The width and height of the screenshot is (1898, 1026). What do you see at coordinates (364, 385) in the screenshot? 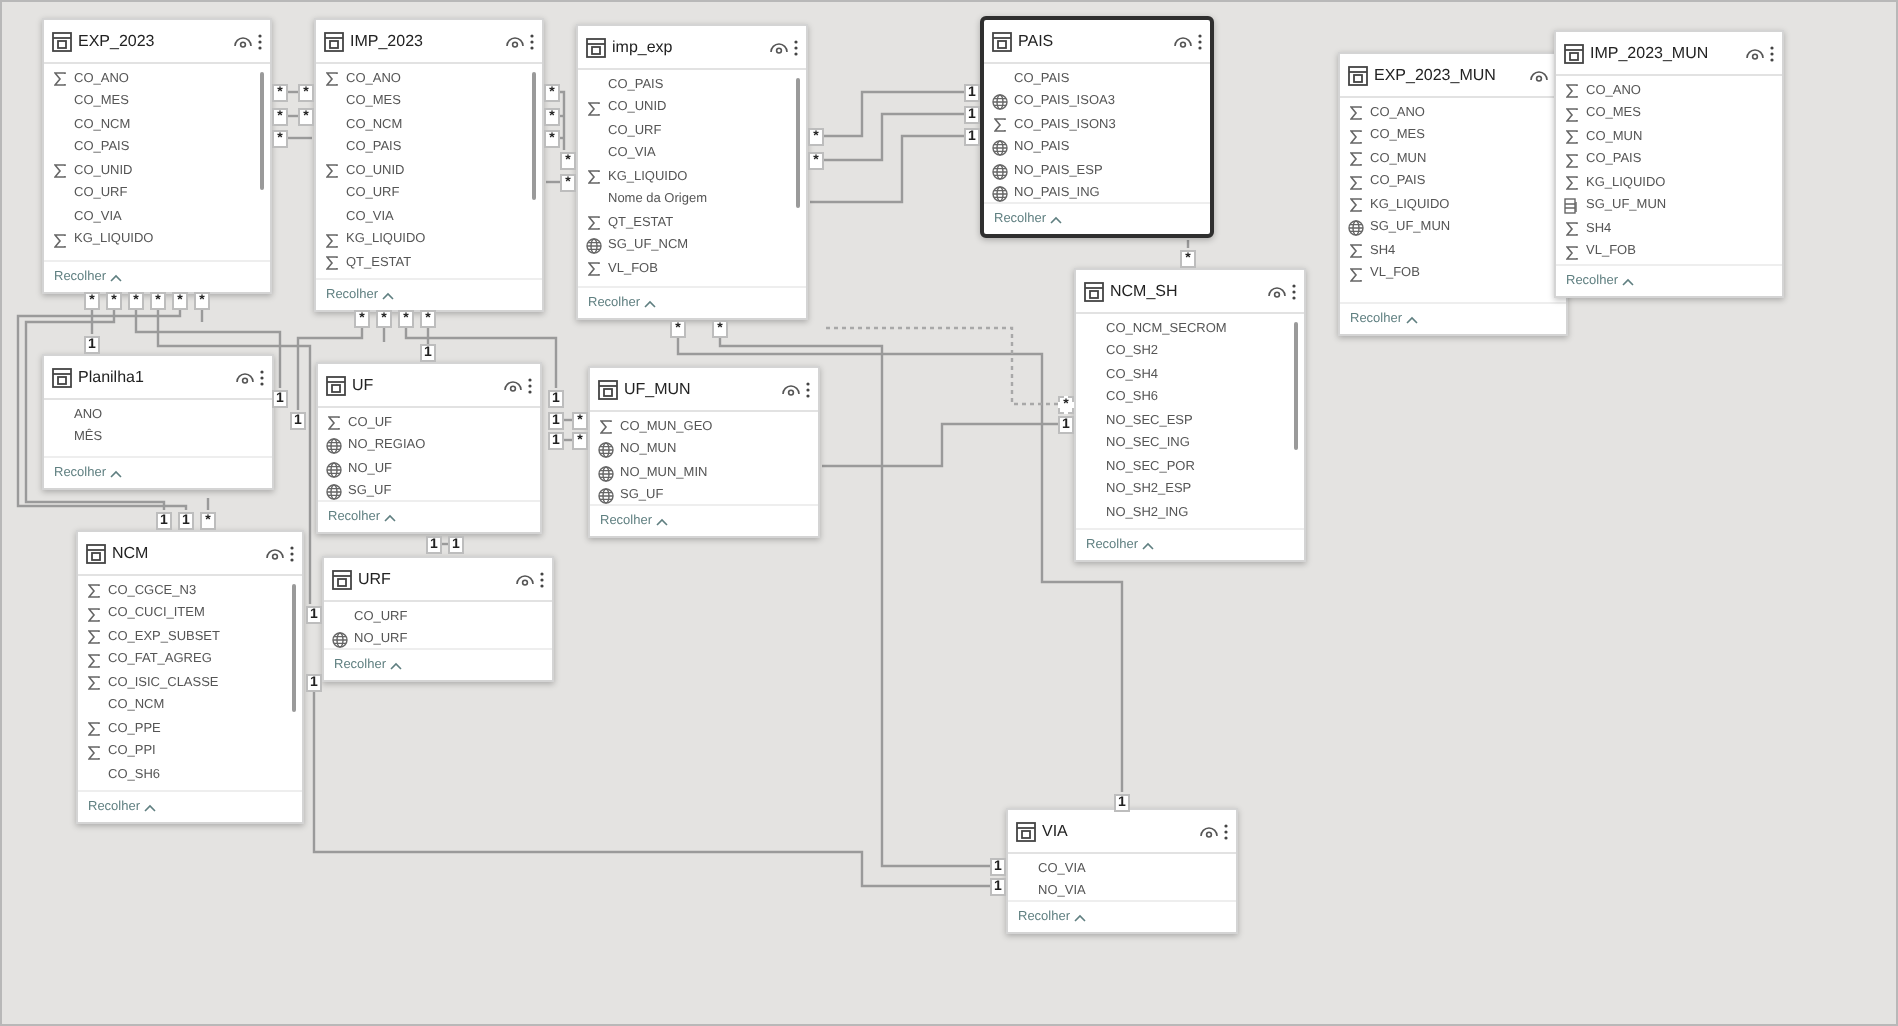
I see `table-name: UF` at bounding box center [364, 385].